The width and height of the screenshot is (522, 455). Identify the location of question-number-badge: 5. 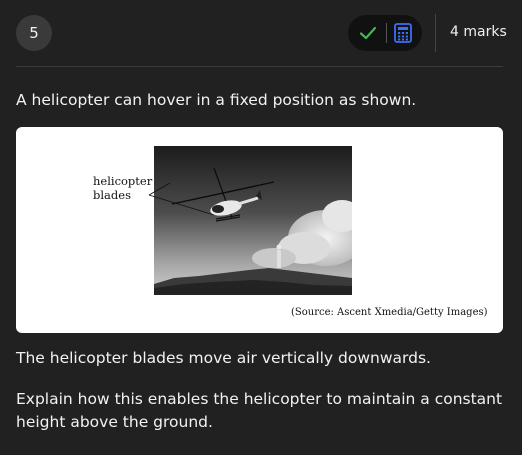
(34, 33).